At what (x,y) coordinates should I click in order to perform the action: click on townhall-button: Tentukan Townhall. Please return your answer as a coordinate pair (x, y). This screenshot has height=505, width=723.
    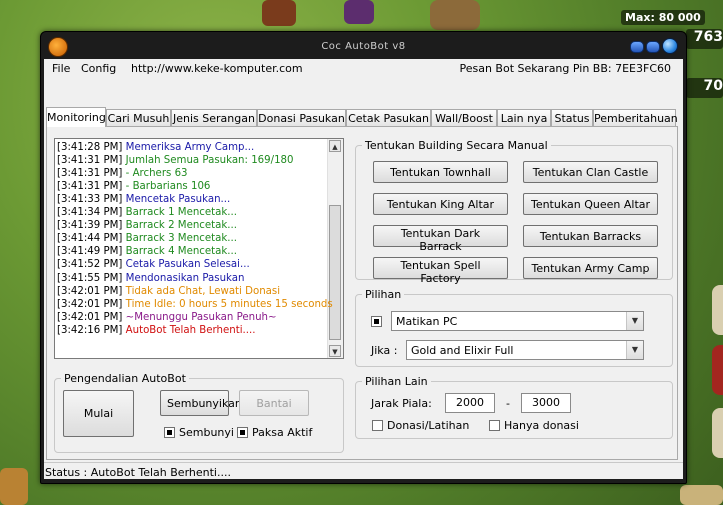
    Looking at the image, I should click on (440, 172).